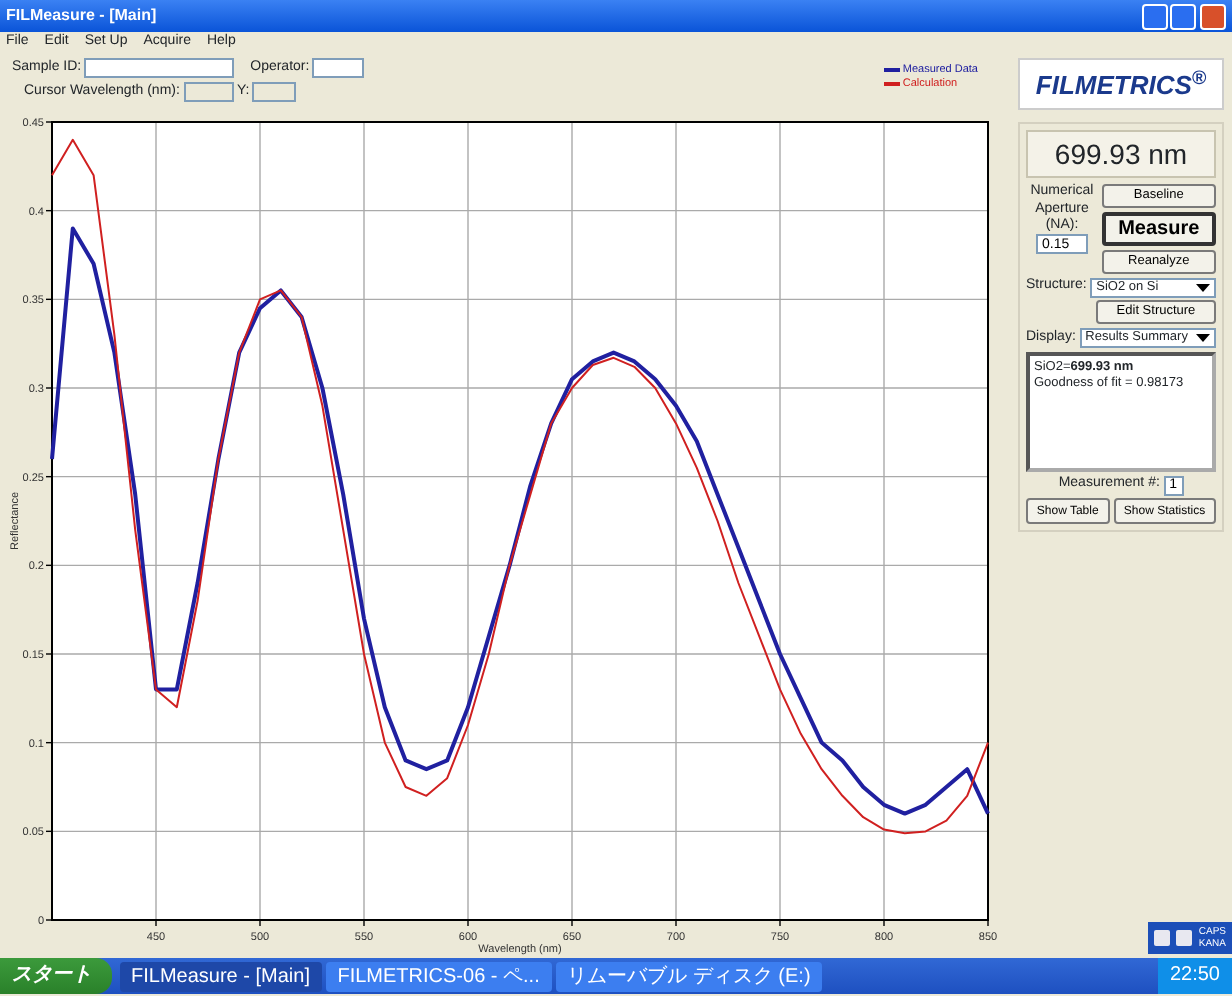  I want to click on start-button: スタート, so click(56, 976).